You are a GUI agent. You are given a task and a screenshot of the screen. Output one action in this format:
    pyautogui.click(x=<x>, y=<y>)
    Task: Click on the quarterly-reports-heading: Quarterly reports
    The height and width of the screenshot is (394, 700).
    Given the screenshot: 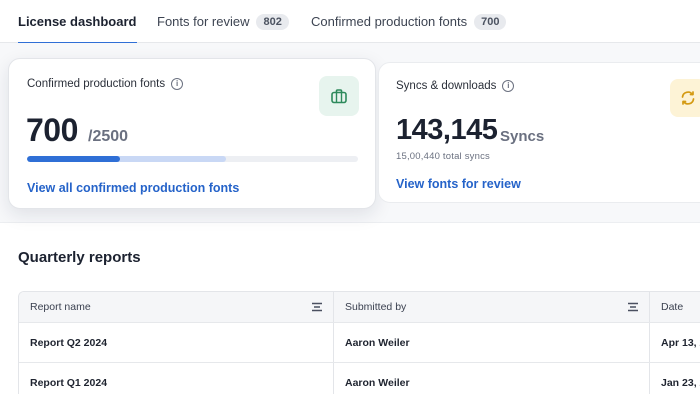 What is the action you would take?
    pyautogui.click(x=79, y=257)
    